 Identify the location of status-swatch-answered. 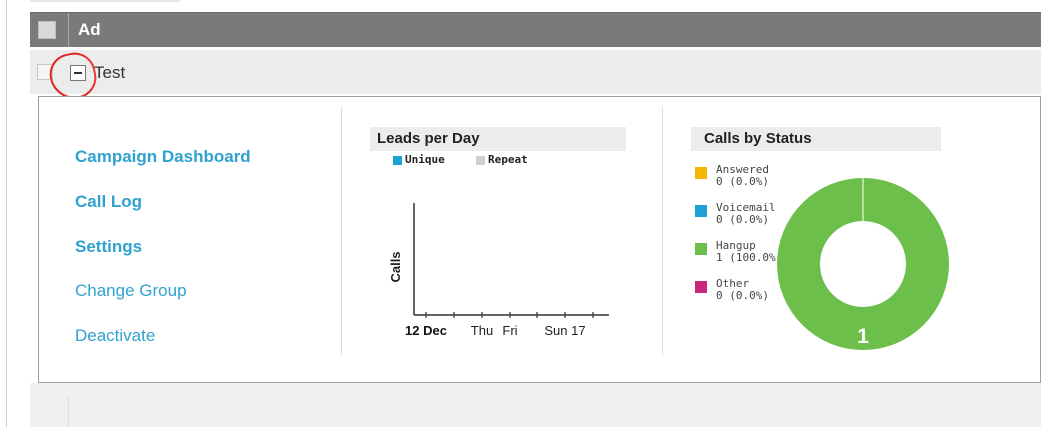
(701, 173).